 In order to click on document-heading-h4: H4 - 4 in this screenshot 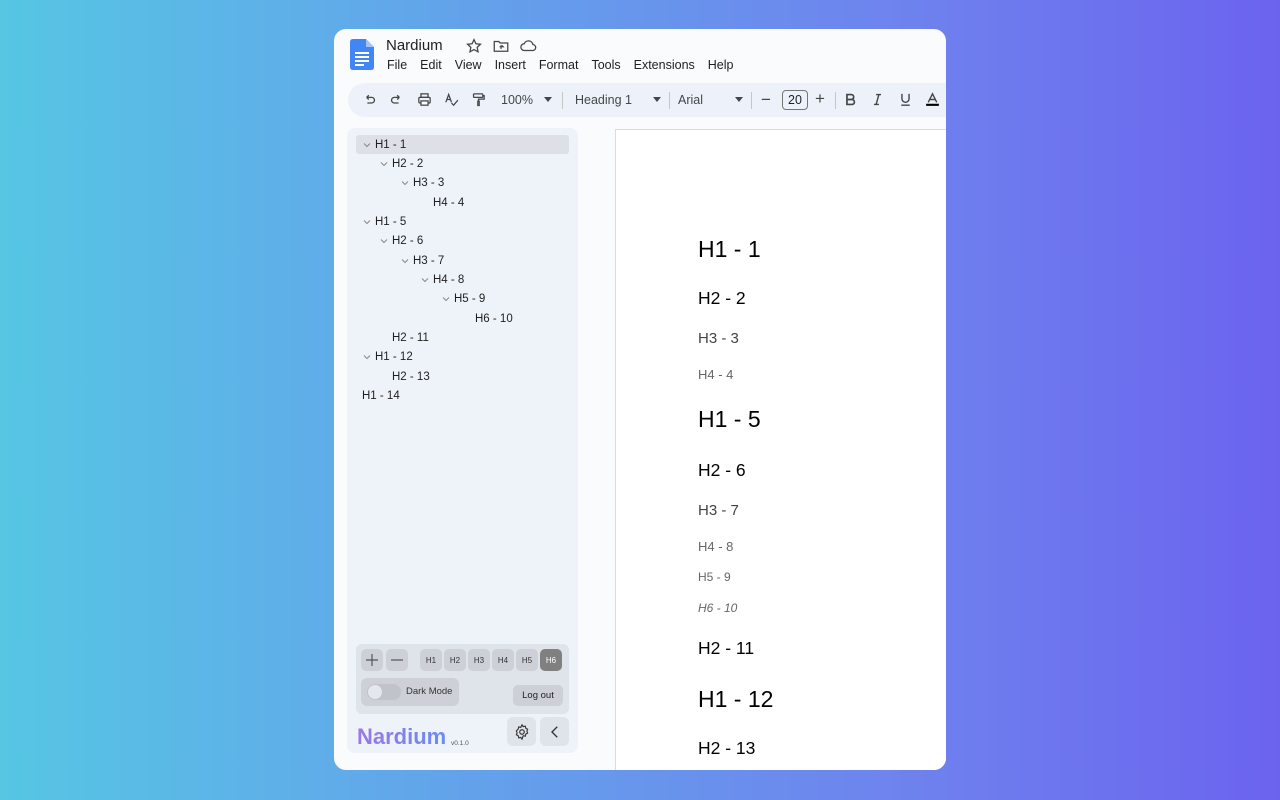, I will do `click(715, 374)`.